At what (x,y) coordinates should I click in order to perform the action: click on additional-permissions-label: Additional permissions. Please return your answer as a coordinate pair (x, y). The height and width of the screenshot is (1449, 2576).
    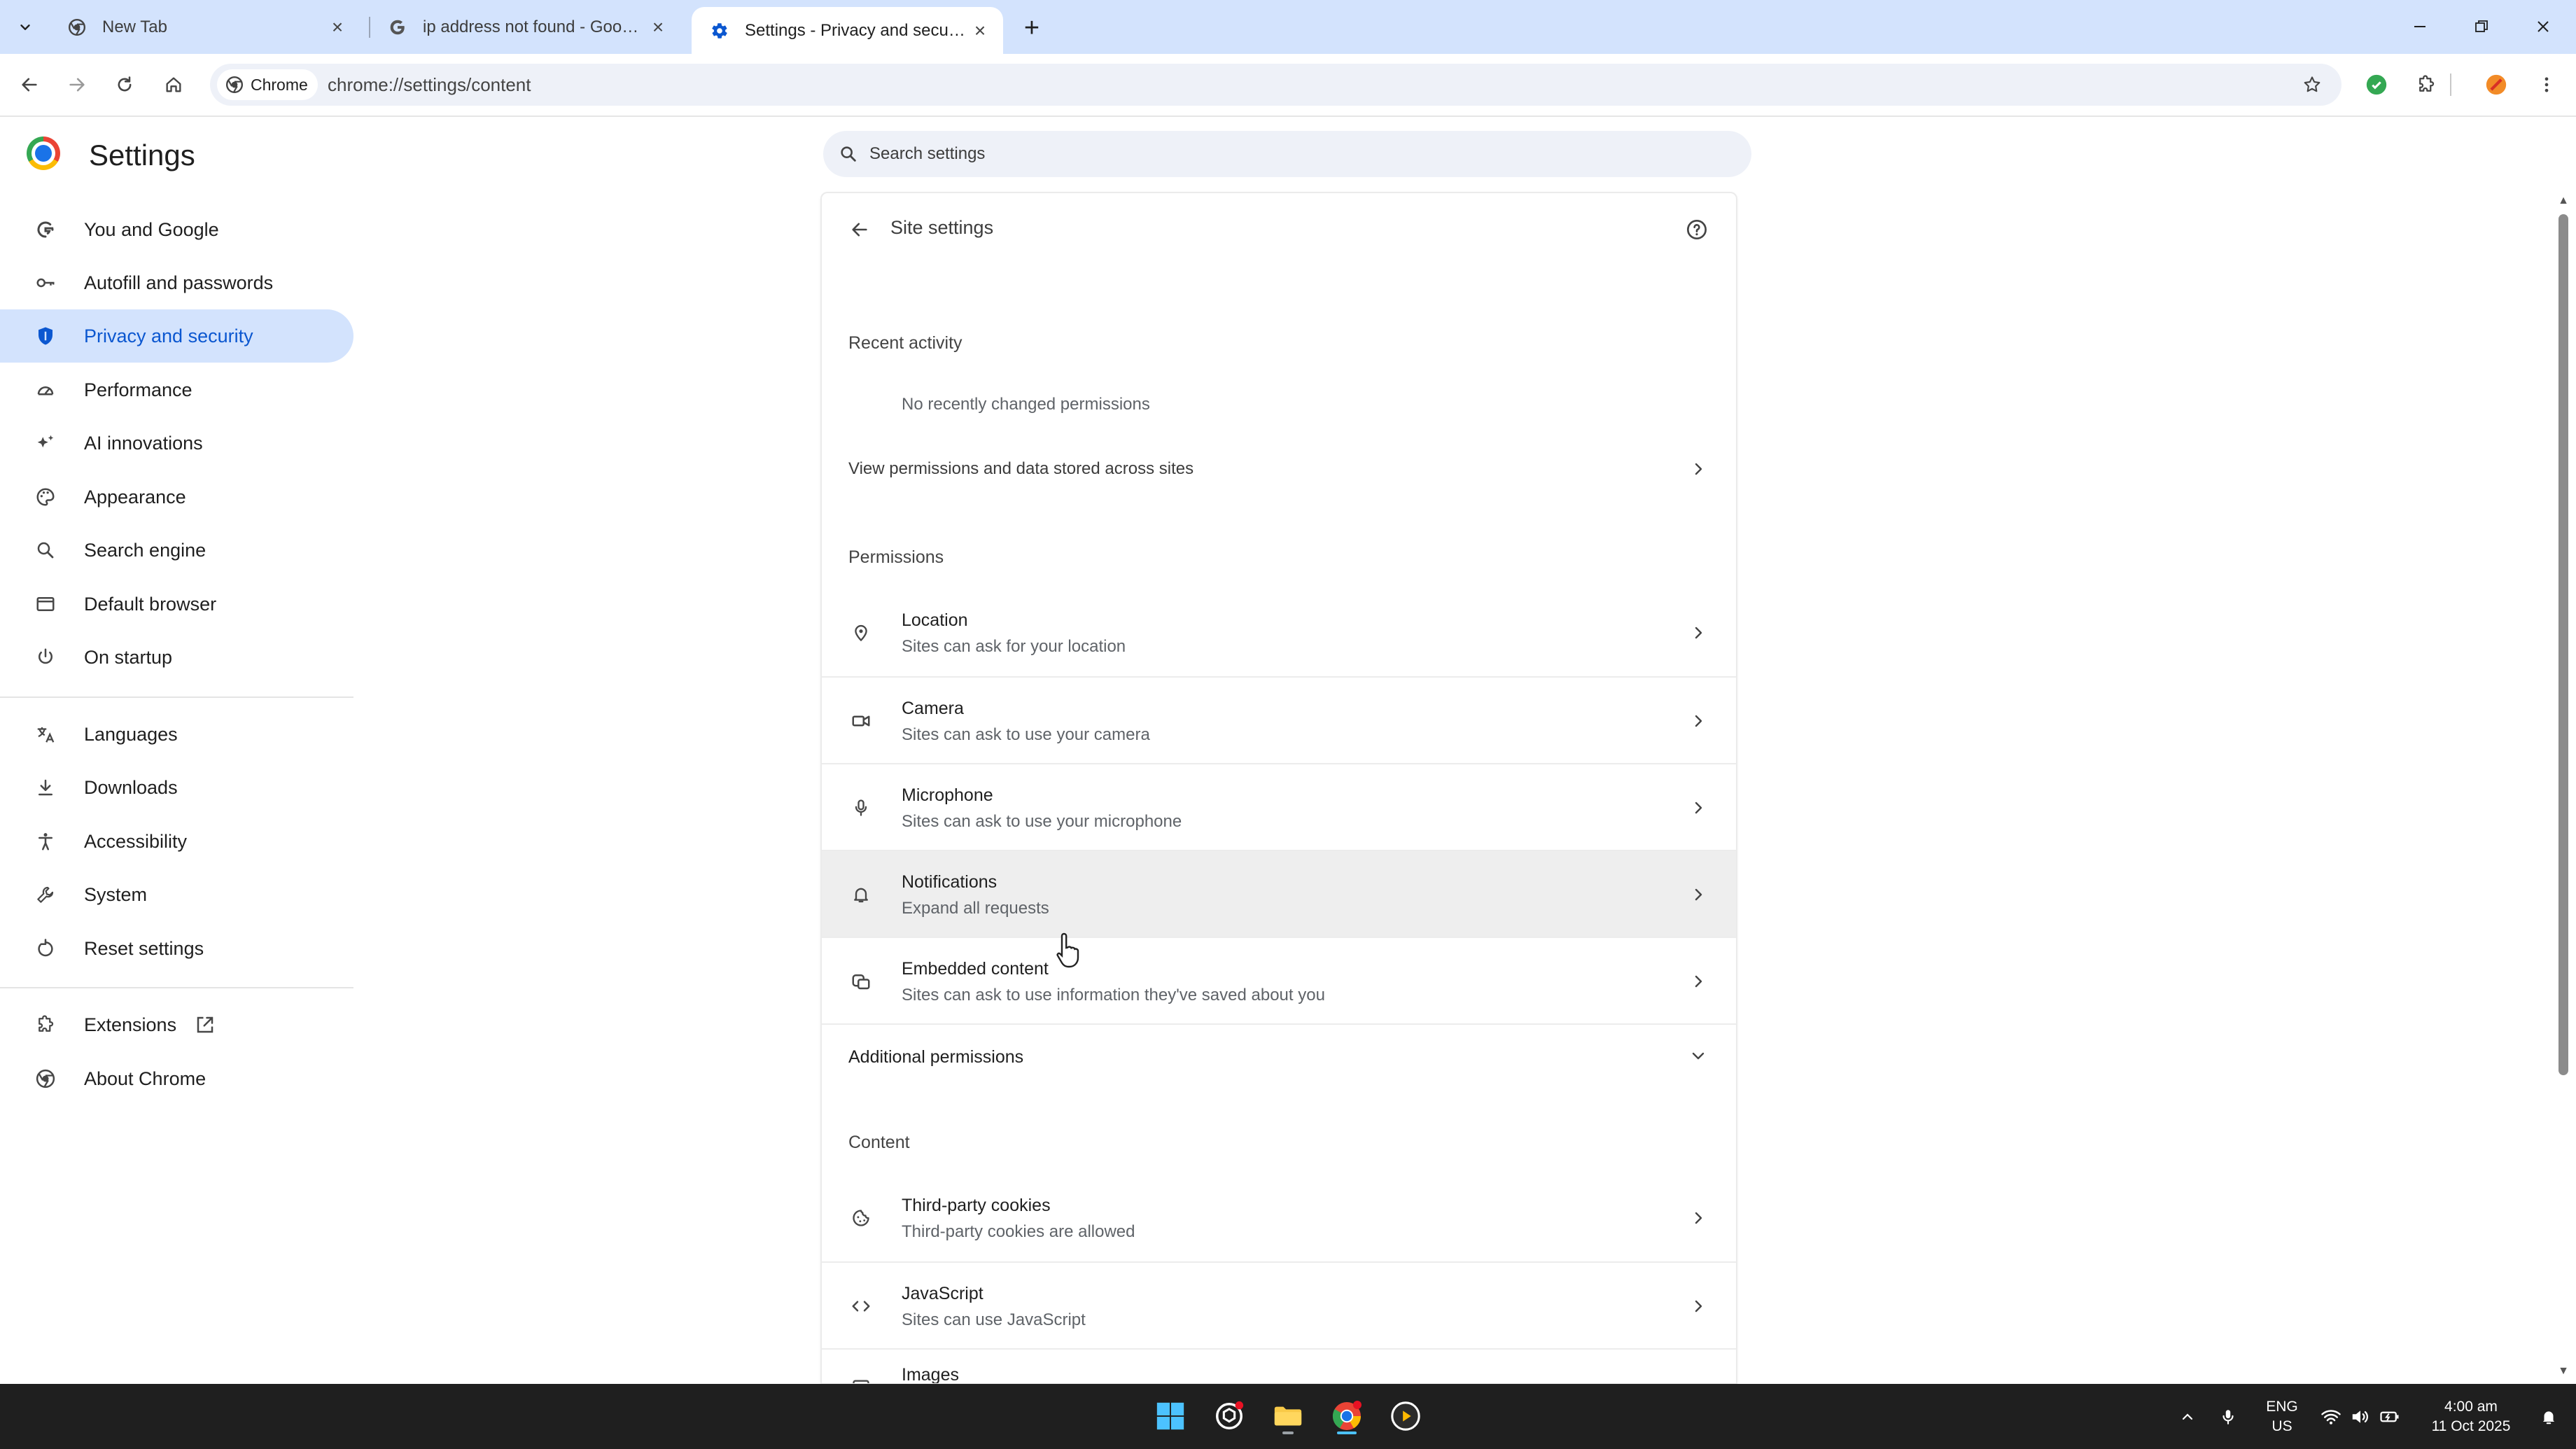
    Looking at the image, I should click on (936, 1057).